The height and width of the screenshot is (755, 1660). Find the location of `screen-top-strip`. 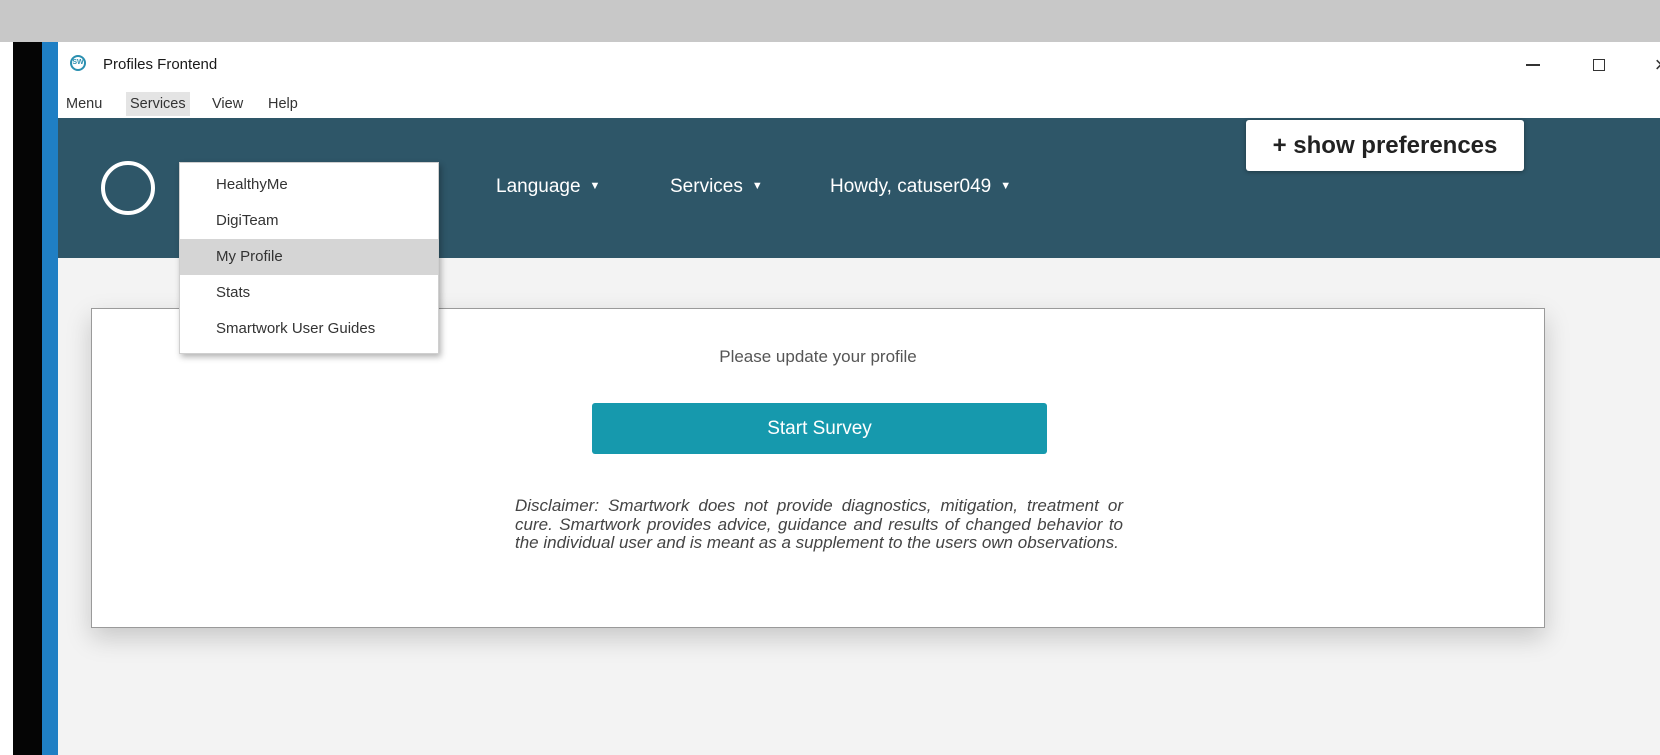

screen-top-strip is located at coordinates (830, 21).